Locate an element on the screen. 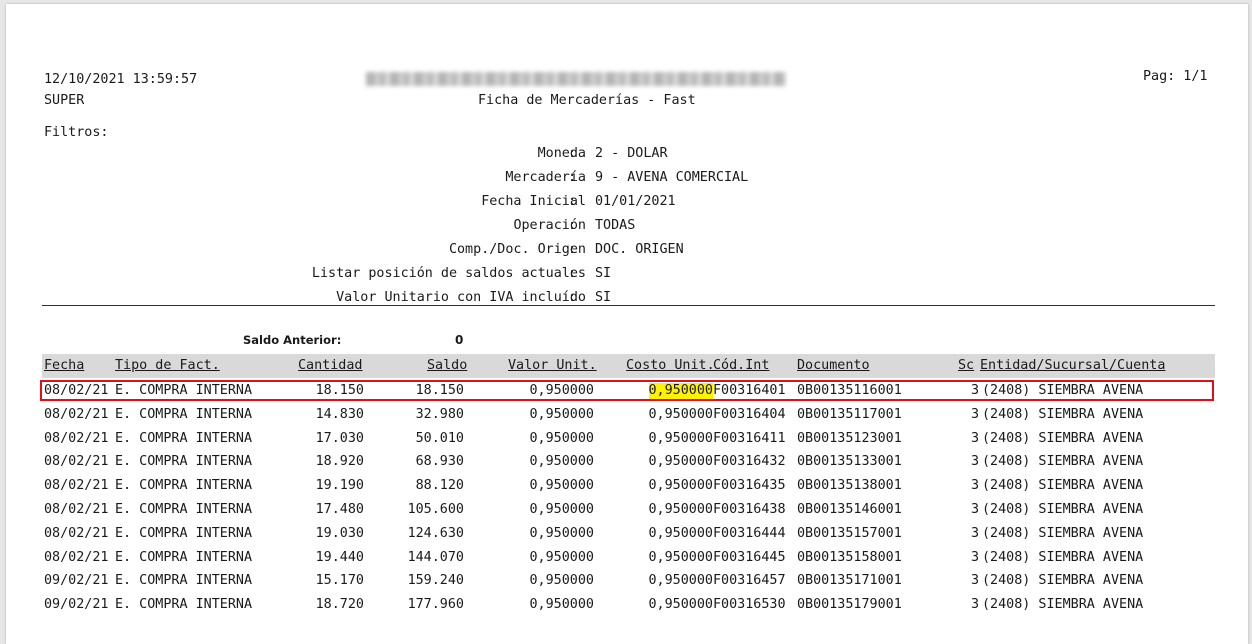 This screenshot has height=644, width=1252. cell-saldo: 159.240 is located at coordinates (435, 581).